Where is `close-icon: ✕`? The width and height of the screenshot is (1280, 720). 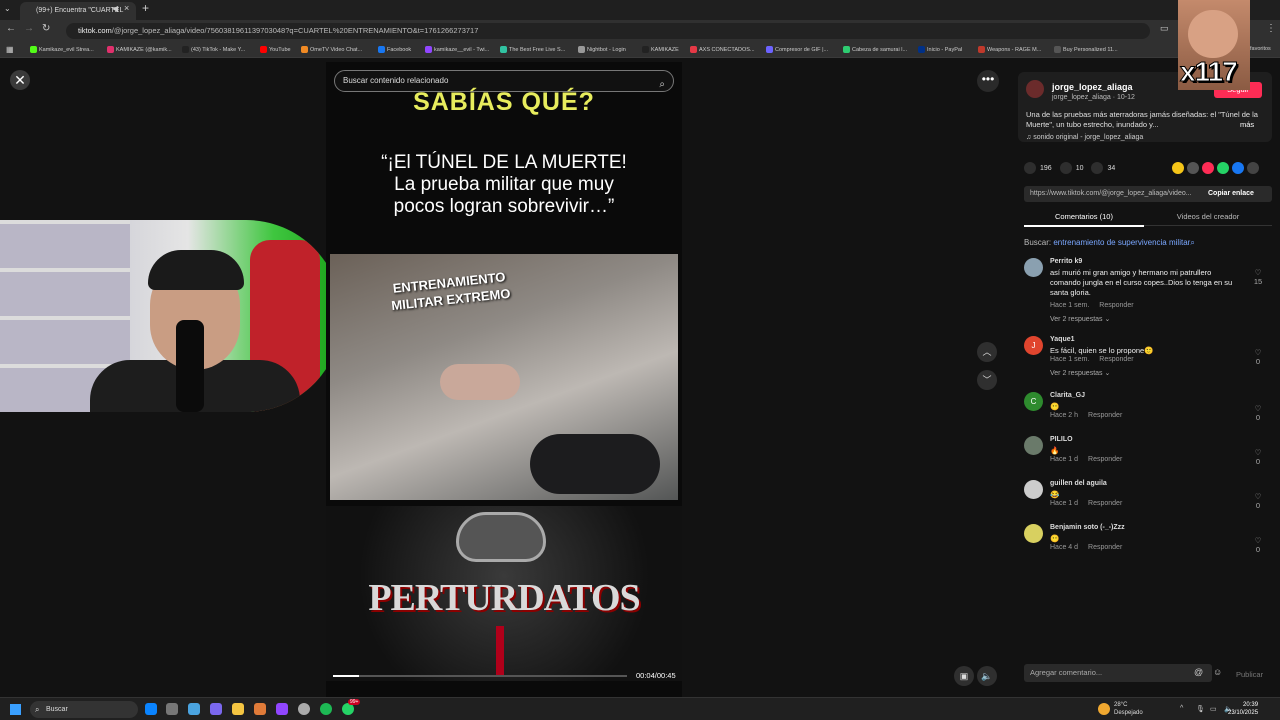
close-icon: ✕ is located at coordinates (20, 80).